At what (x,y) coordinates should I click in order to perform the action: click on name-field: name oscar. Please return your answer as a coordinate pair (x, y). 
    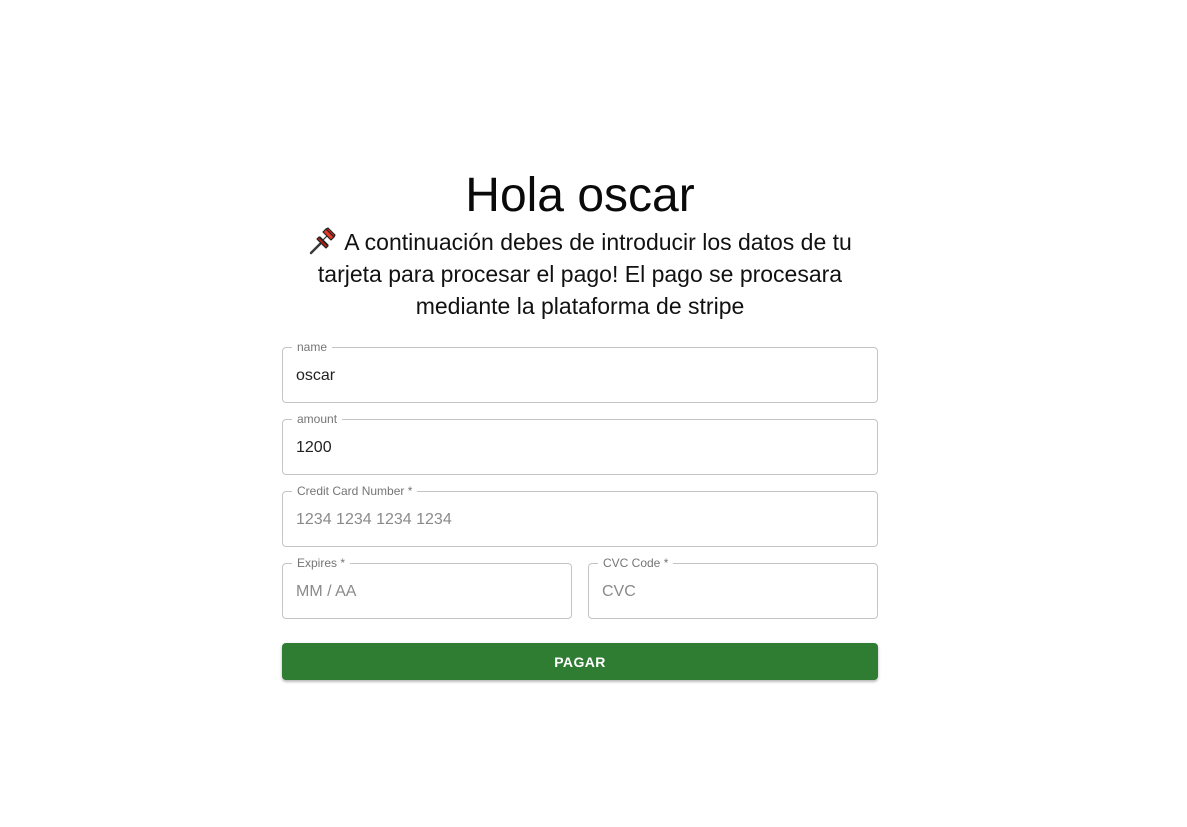
    Looking at the image, I should click on (580, 371).